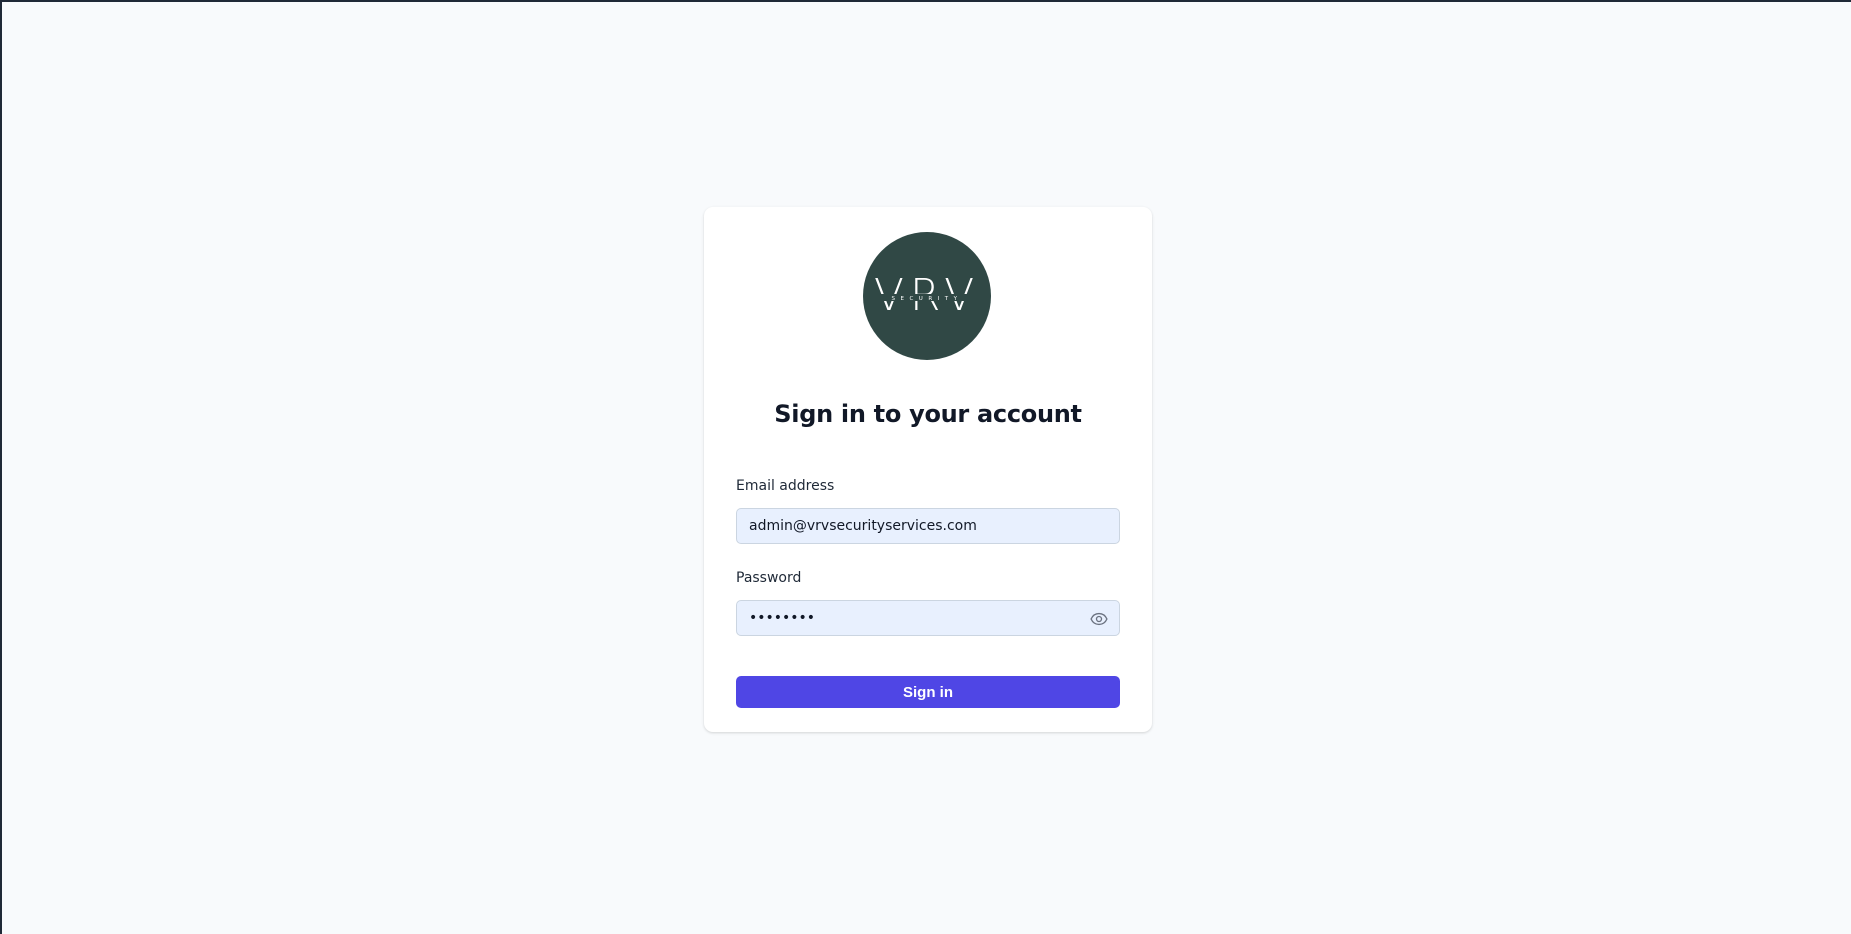 The width and height of the screenshot is (1851, 934). What do you see at coordinates (785, 486) in the screenshot?
I see `email-label: Email address` at bounding box center [785, 486].